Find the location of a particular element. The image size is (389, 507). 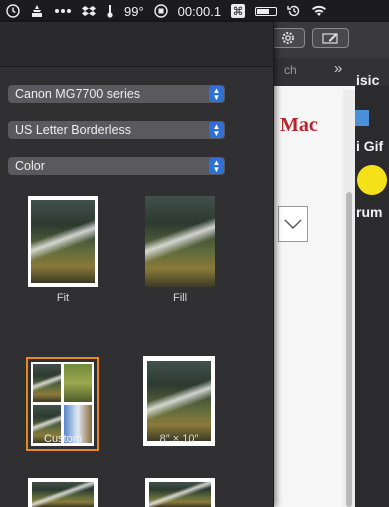

blue-tile-icon is located at coordinates (362, 118).